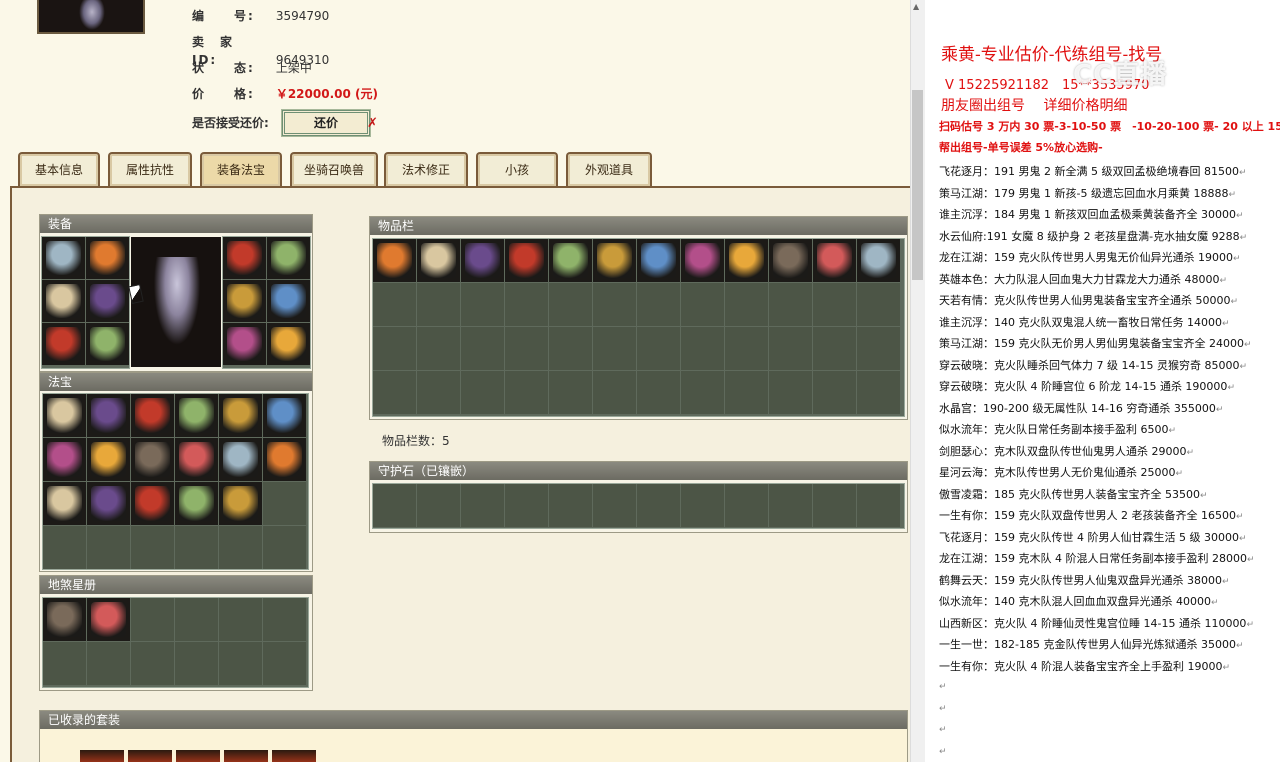  What do you see at coordinates (426, 169) in the screenshot?
I see `tab-4: 法术修正` at bounding box center [426, 169].